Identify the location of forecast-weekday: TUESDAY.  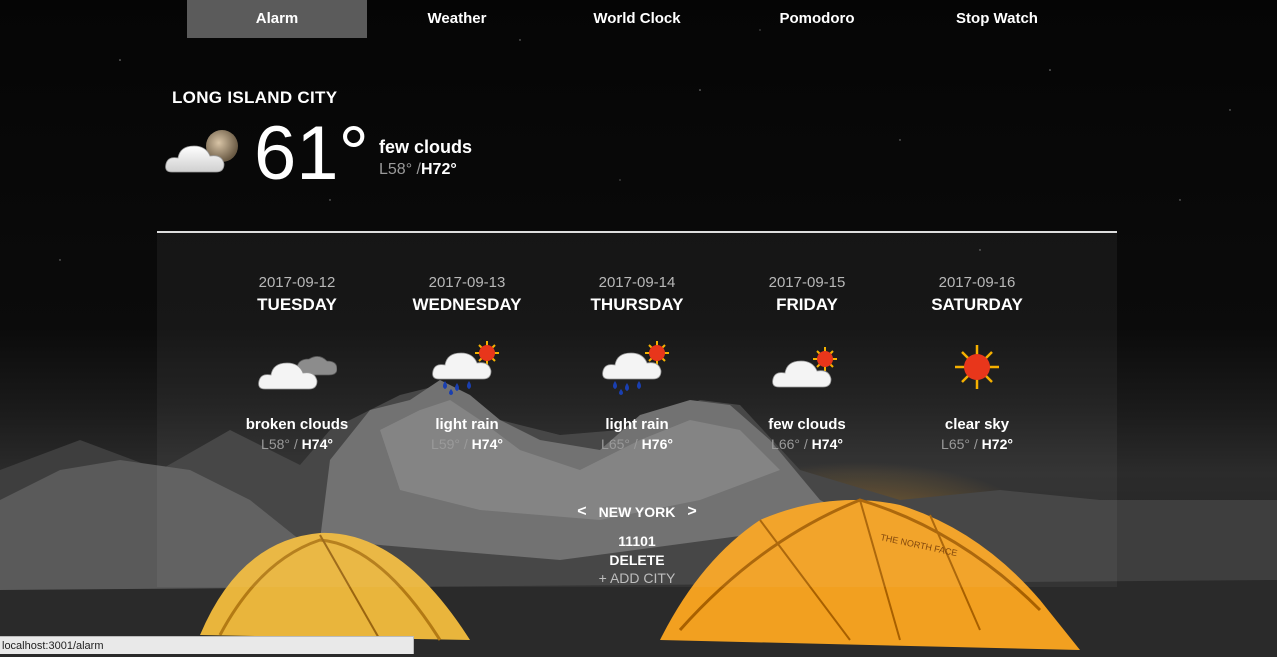
(297, 304).